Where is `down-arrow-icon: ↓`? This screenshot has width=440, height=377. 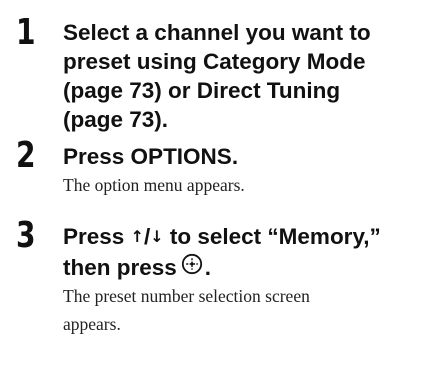
down-arrow-icon: ↓ is located at coordinates (157, 236).